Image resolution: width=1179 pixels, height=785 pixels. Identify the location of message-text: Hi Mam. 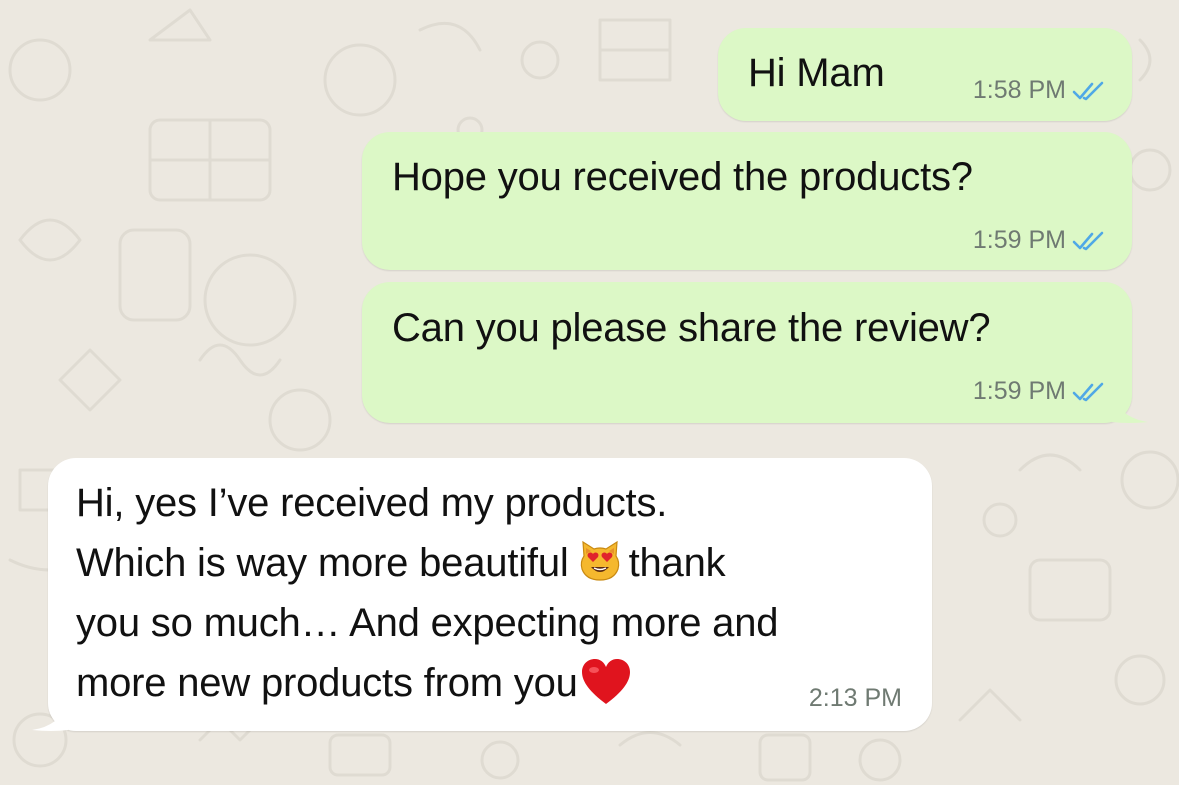
(816, 73).